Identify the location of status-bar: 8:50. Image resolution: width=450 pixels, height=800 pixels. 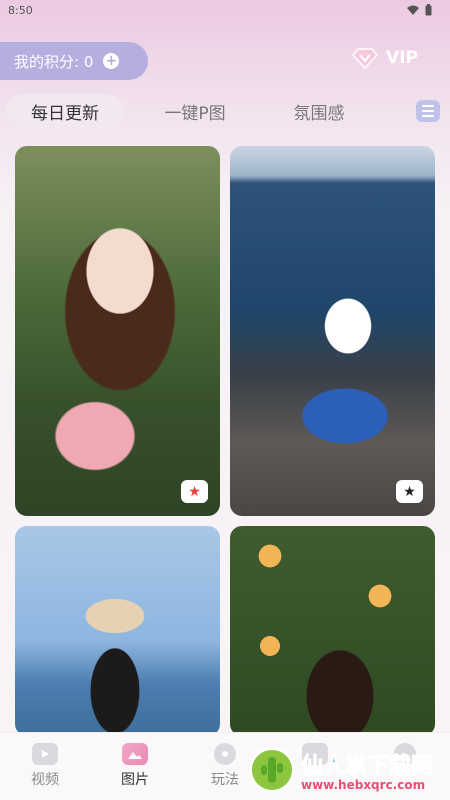
(225, 10).